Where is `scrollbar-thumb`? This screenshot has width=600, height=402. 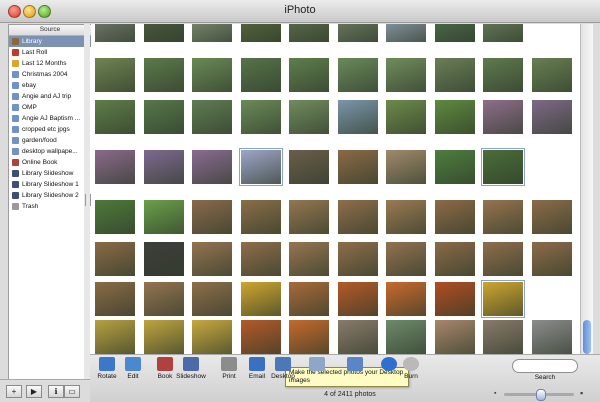 scrollbar-thumb is located at coordinates (587, 337).